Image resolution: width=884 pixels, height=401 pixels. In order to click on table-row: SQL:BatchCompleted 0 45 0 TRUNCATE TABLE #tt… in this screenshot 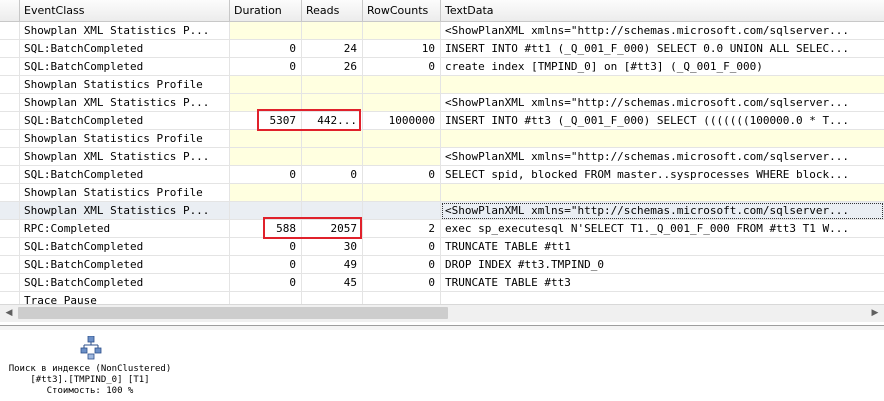, I will do `click(442, 283)`.